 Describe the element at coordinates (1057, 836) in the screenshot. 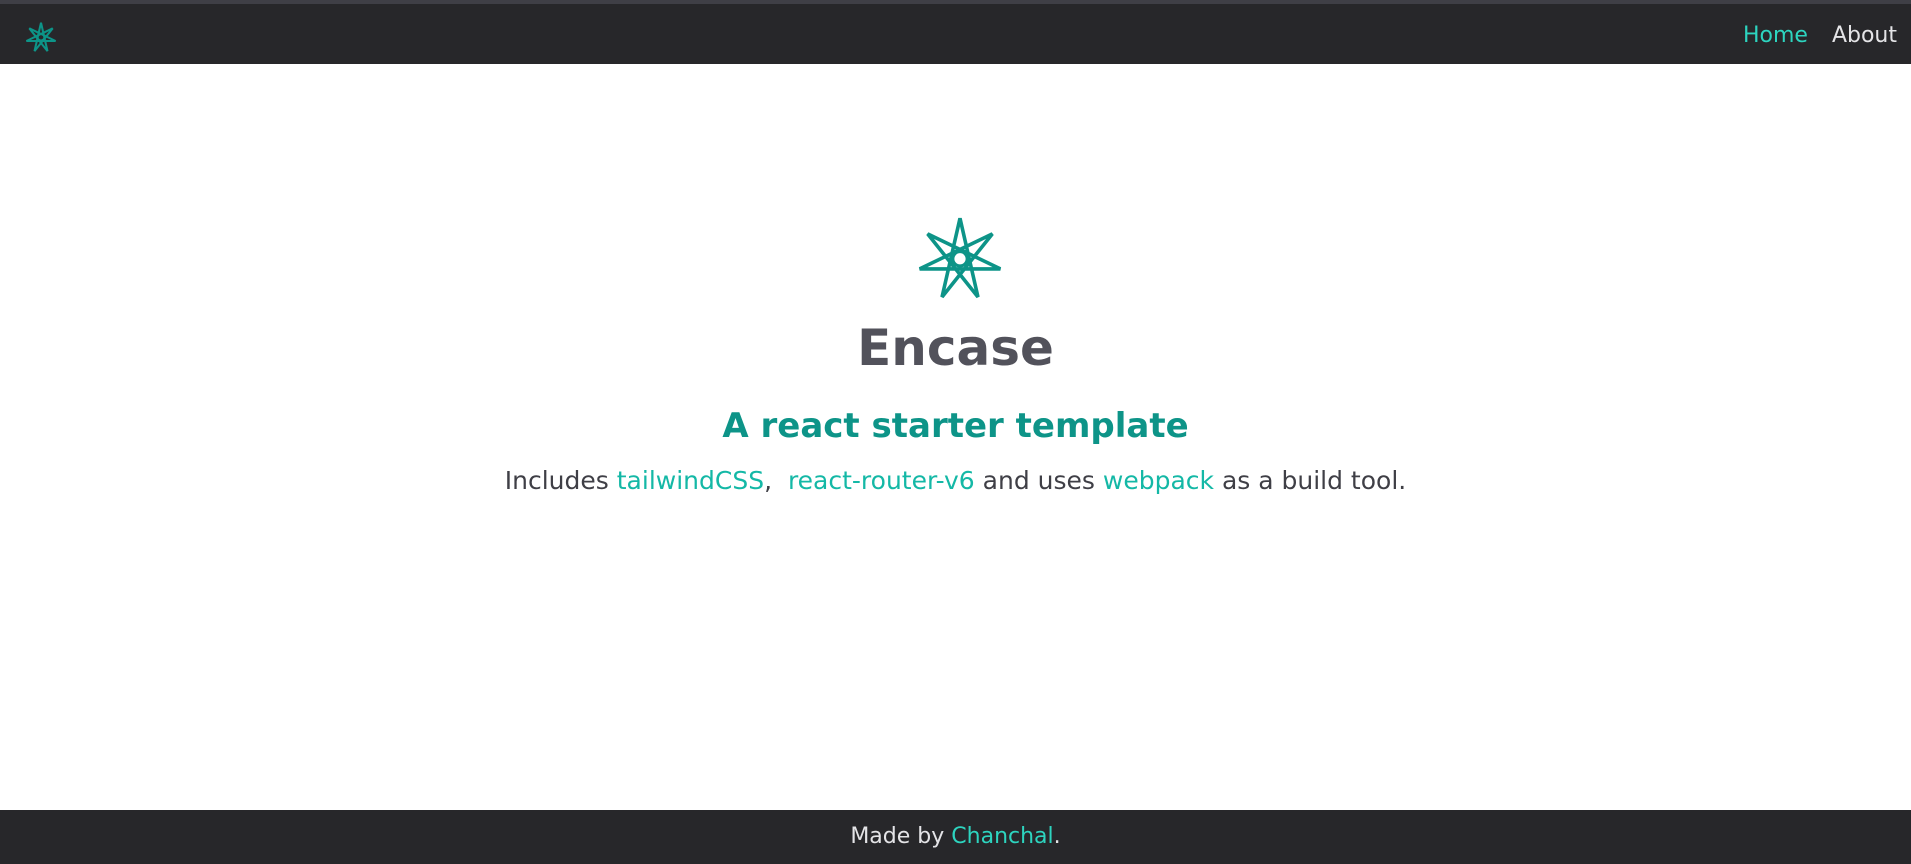

I see `footer-suffix: .` at that location.